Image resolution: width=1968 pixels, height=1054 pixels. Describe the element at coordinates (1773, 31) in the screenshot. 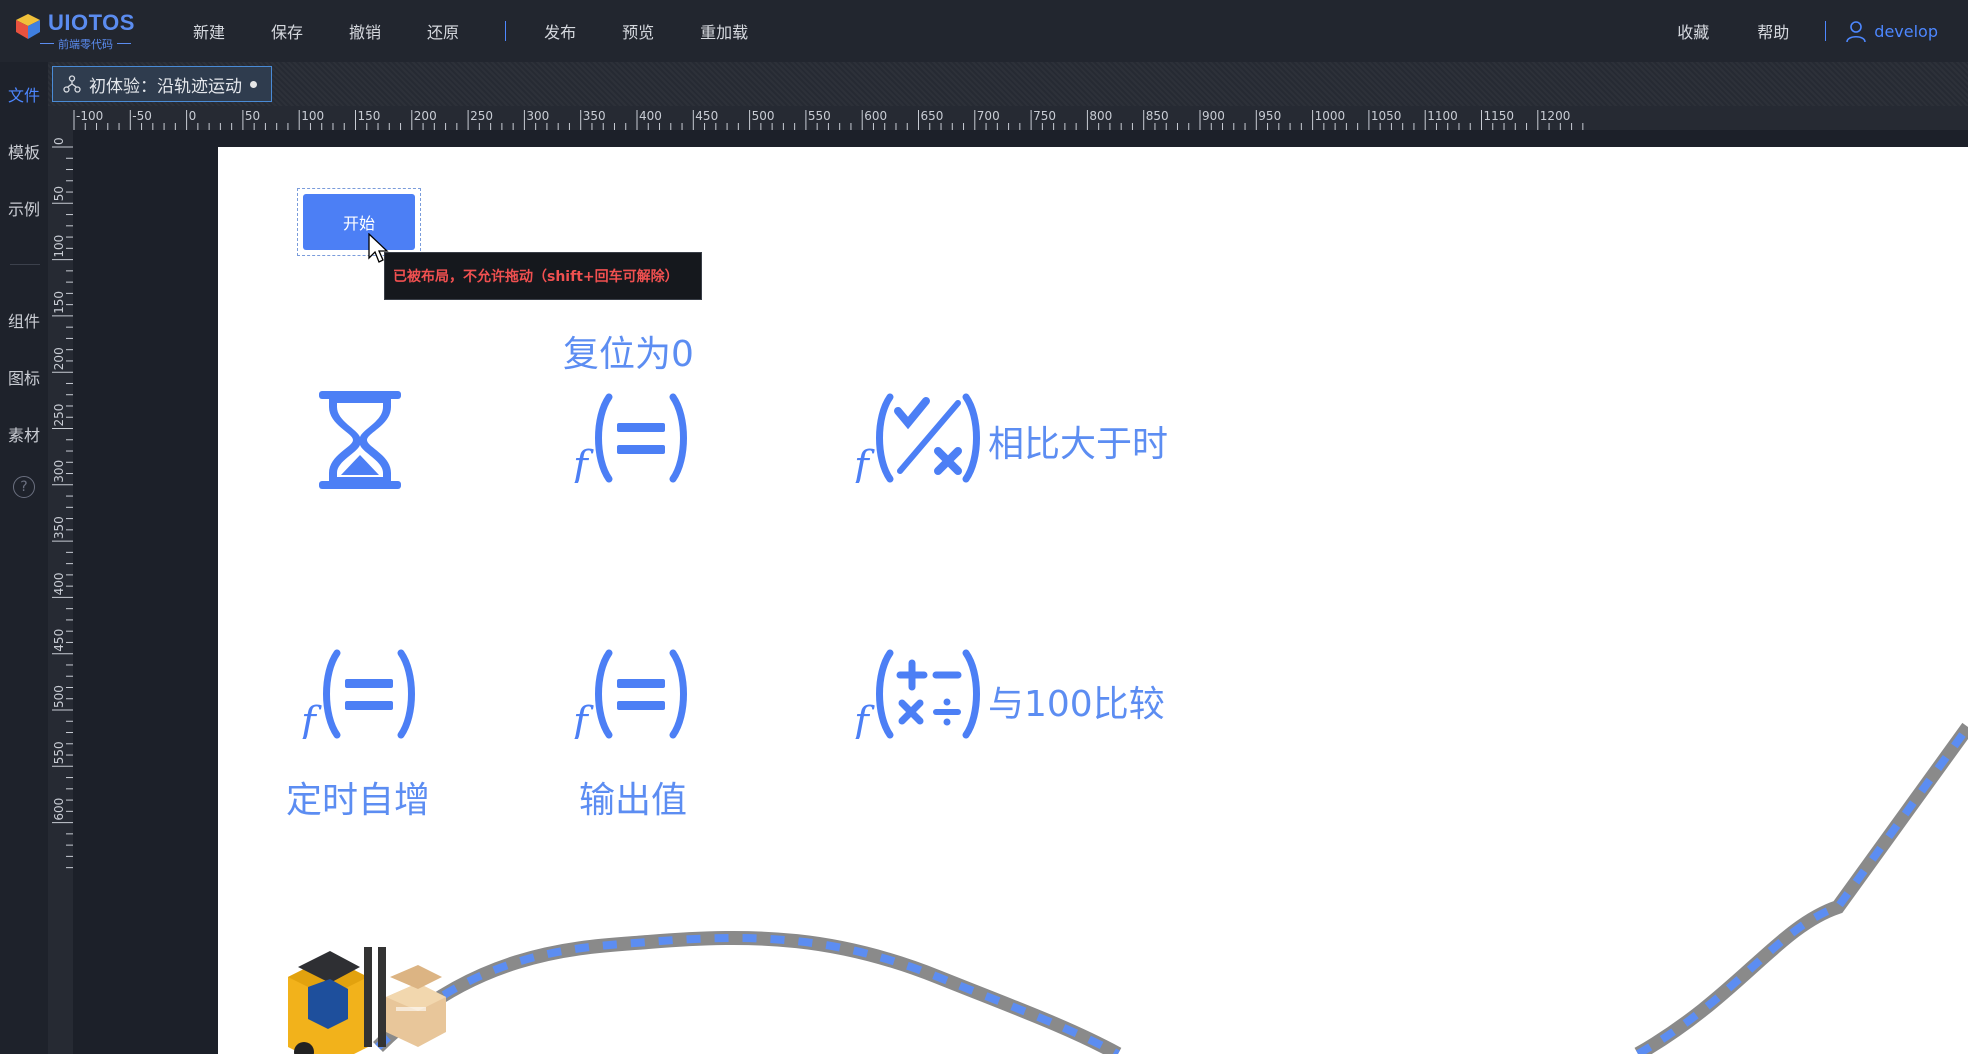

I see `menu-help: 帮助` at that location.